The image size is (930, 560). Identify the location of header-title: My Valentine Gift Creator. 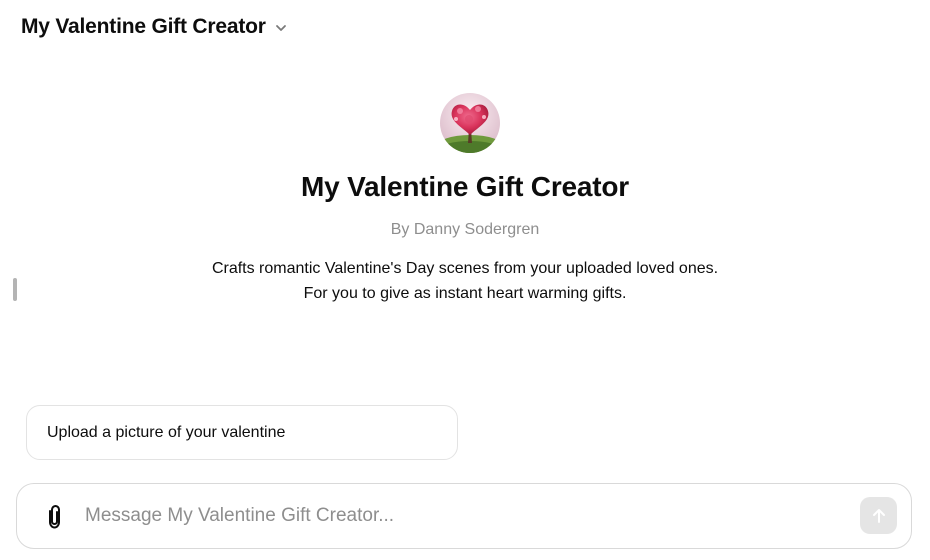
(143, 26).